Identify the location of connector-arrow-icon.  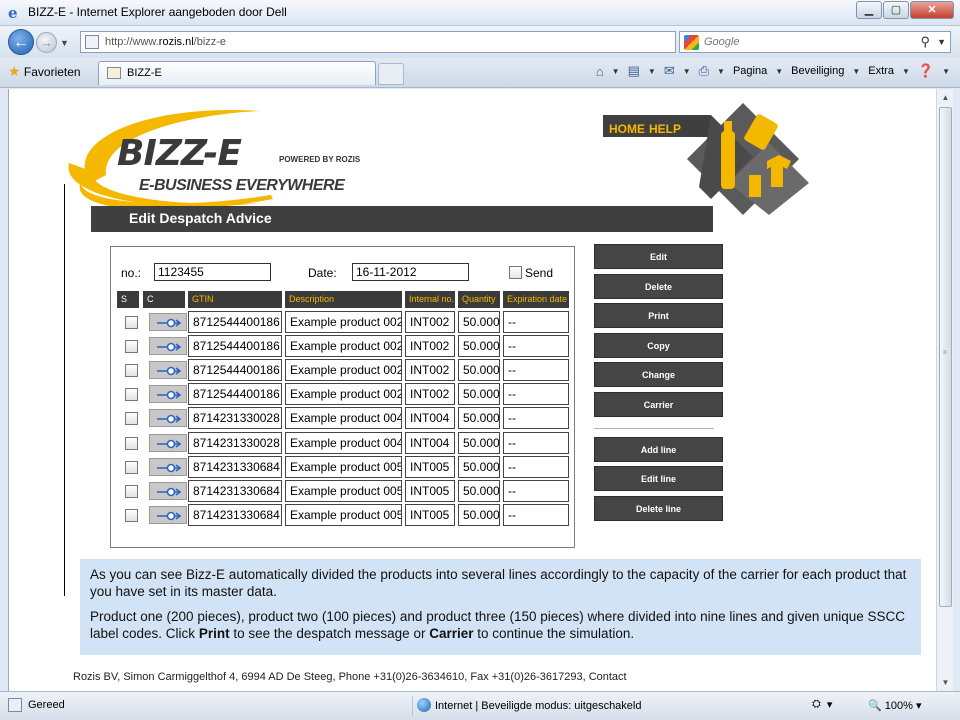
(169, 443).